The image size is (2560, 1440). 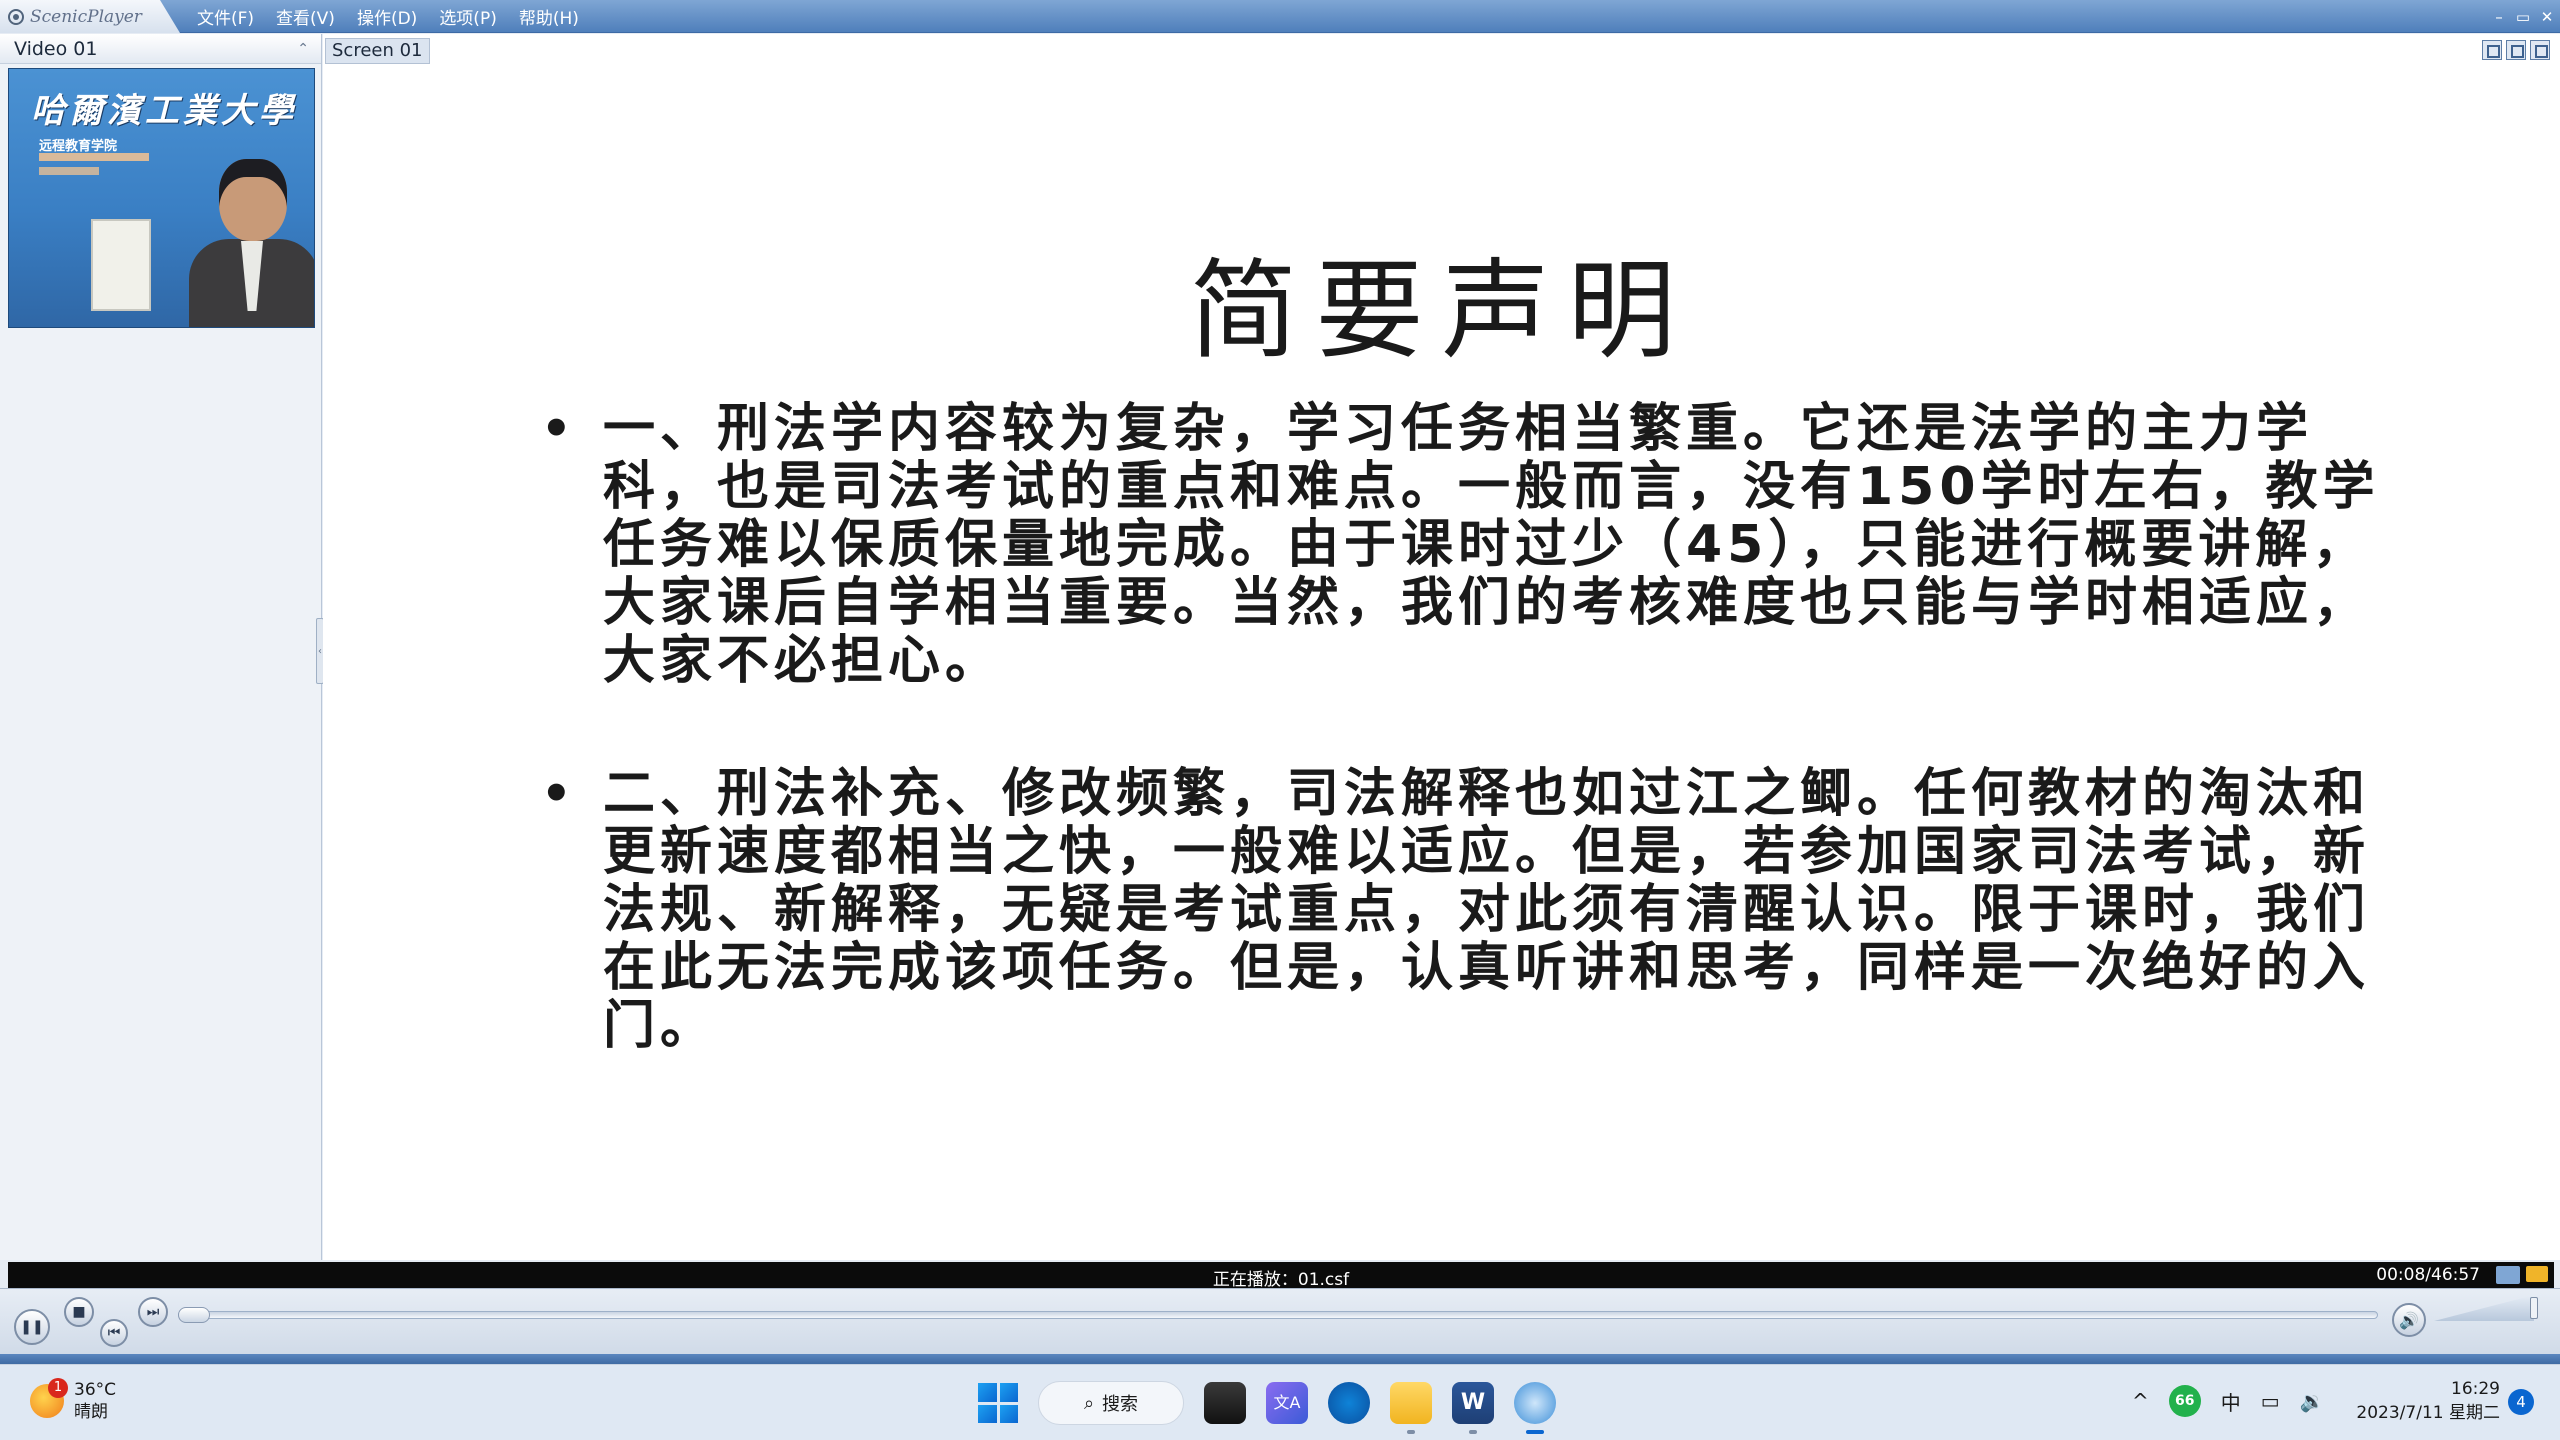 I want to click on weather-temp: 36°C, so click(x=95, y=1390).